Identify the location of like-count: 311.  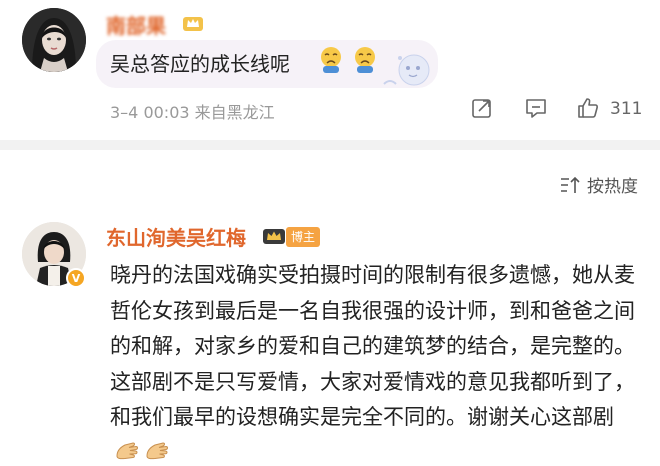
(626, 109).